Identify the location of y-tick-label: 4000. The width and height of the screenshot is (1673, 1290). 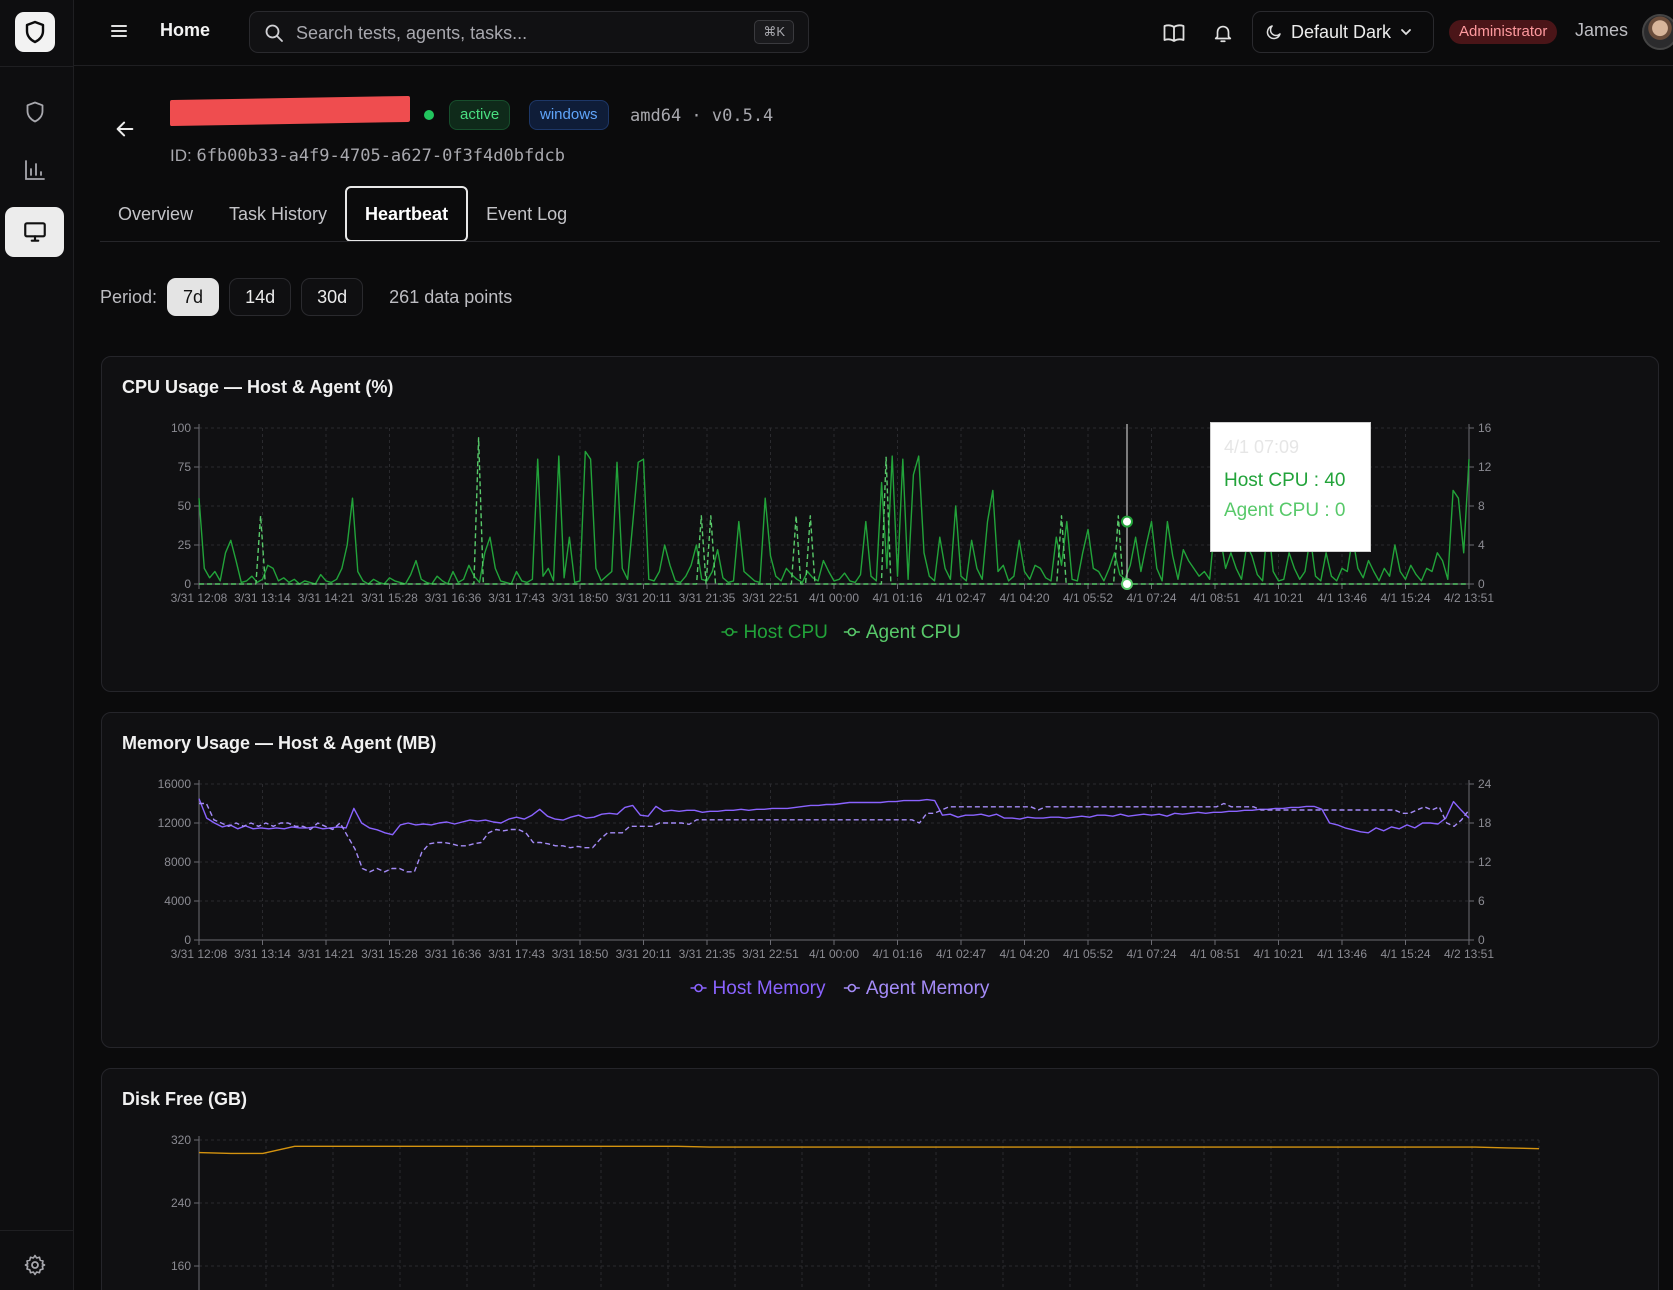
(177, 901).